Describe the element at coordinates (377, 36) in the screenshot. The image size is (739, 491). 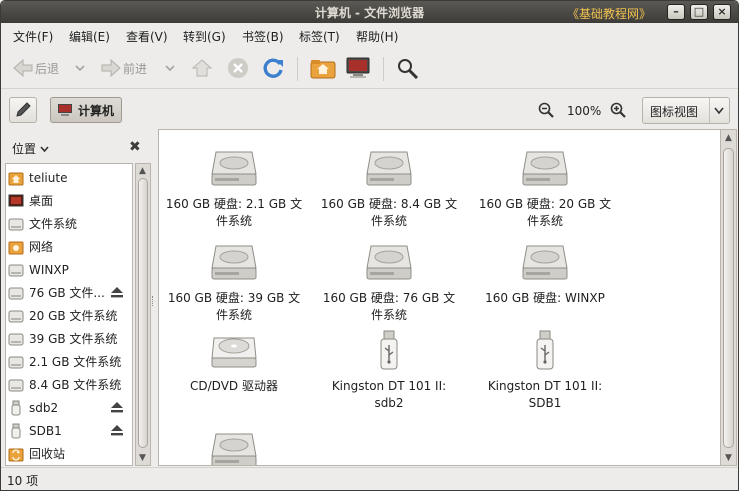
I see `menu-help: 帮助(H)` at that location.